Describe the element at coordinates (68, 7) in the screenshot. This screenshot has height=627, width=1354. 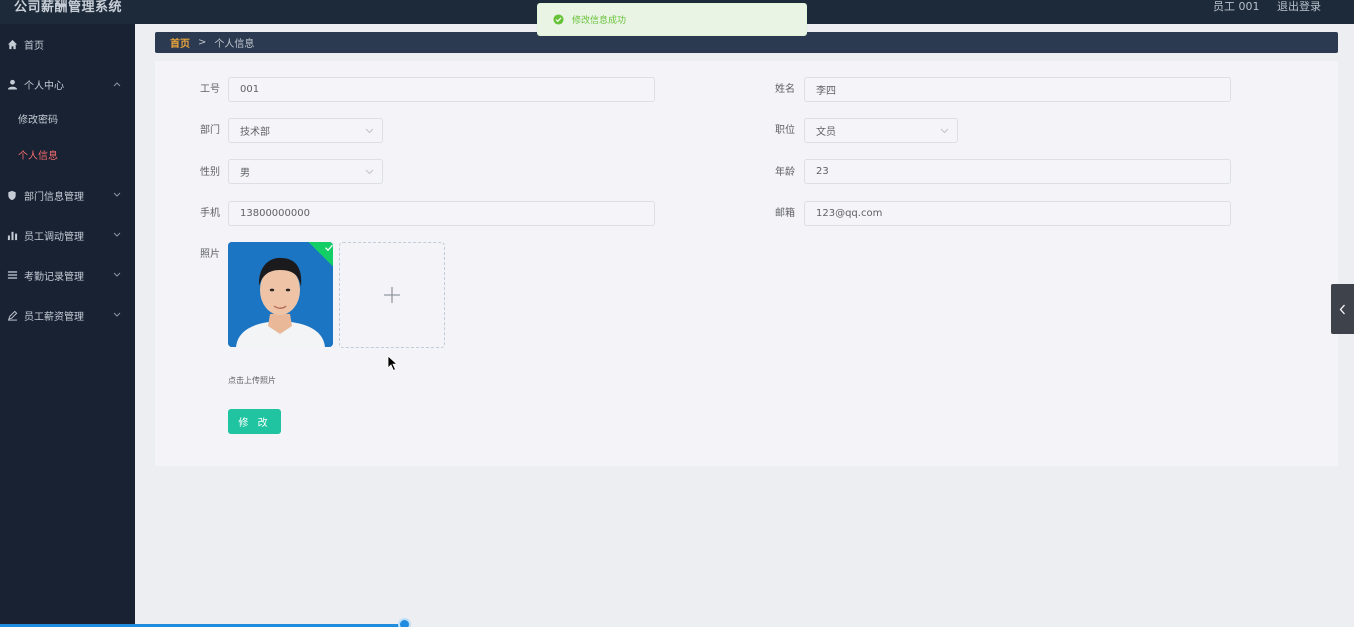
I see `app-title: 公司薪酬管理系统` at that location.